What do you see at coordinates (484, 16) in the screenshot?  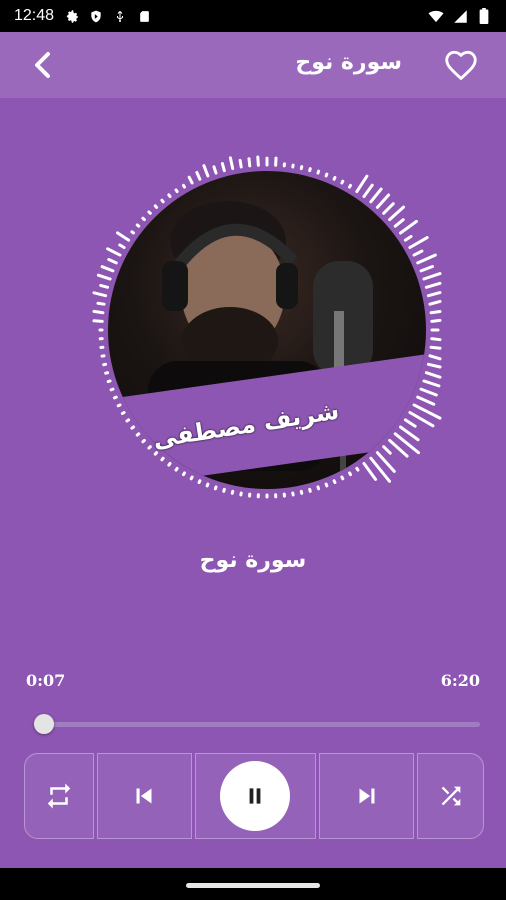 I see `battery-icon` at bounding box center [484, 16].